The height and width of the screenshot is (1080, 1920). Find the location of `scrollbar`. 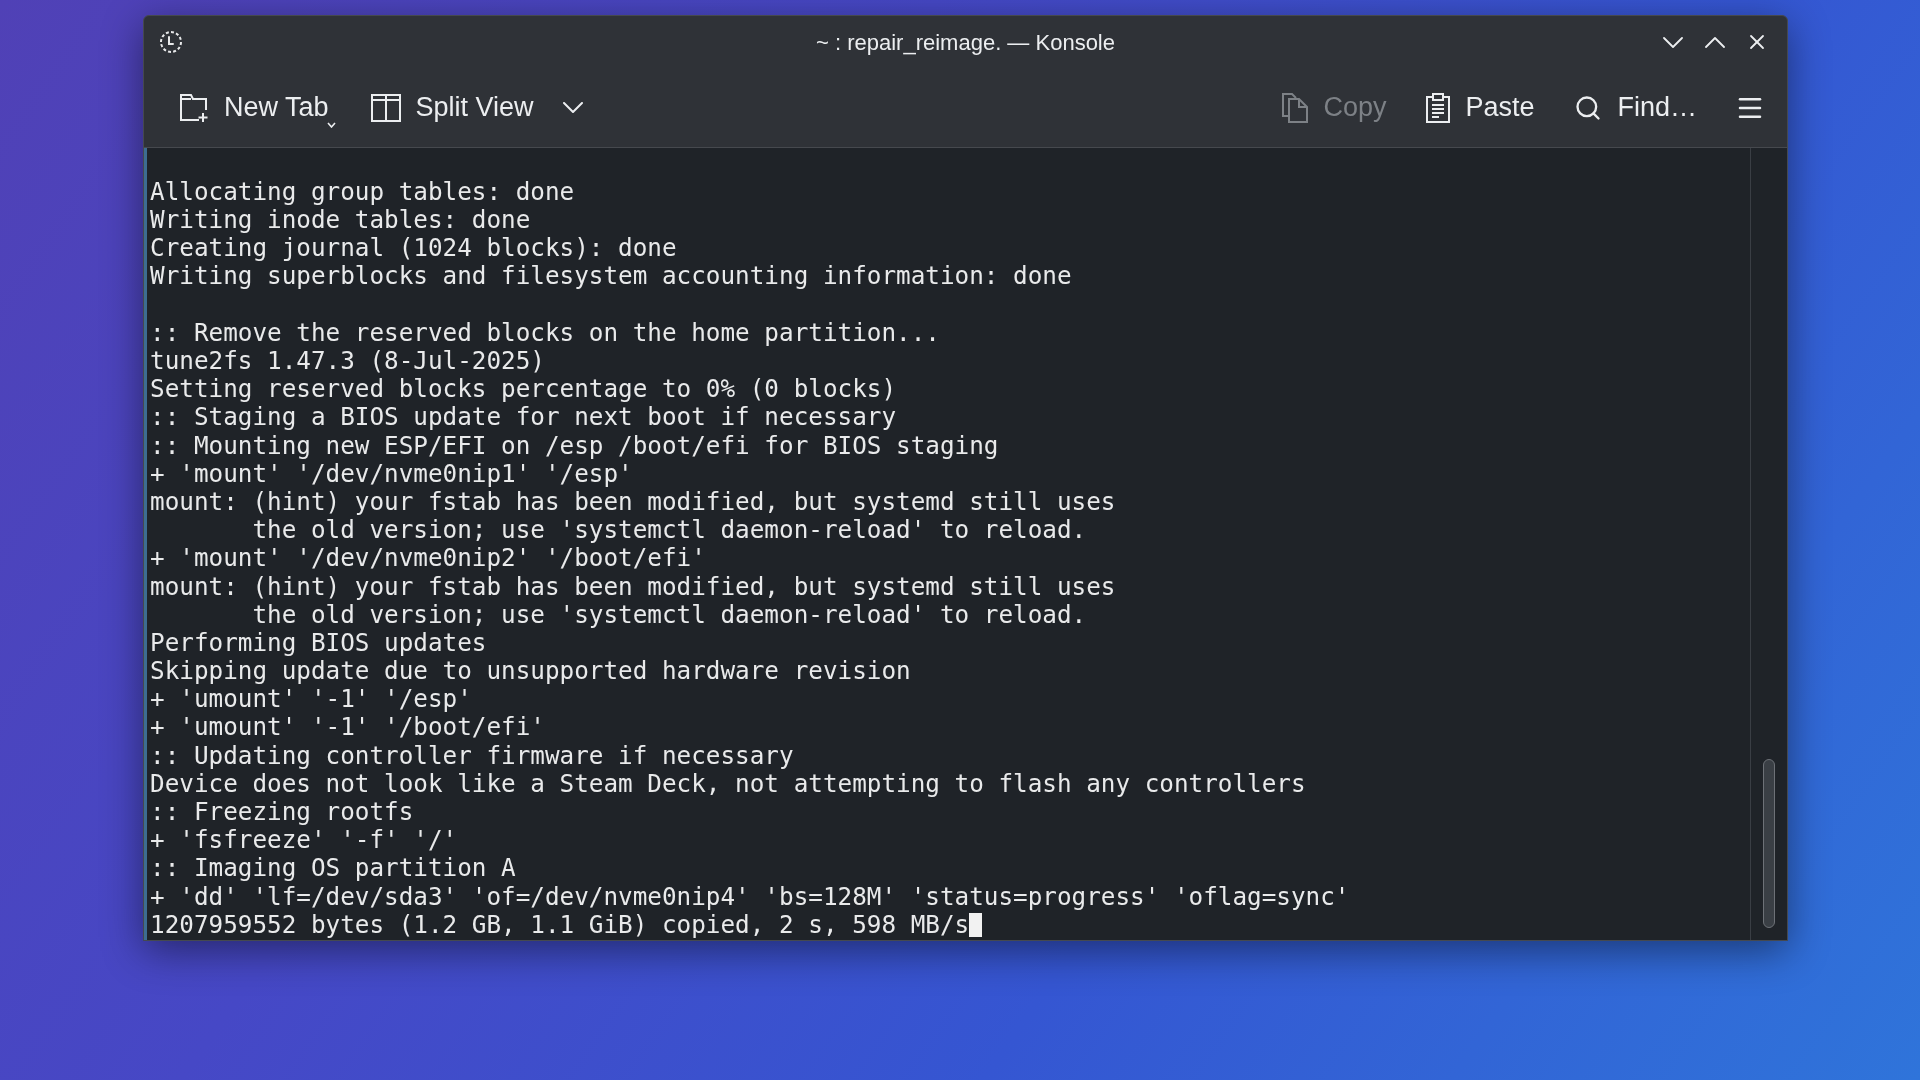

scrollbar is located at coordinates (1768, 544).